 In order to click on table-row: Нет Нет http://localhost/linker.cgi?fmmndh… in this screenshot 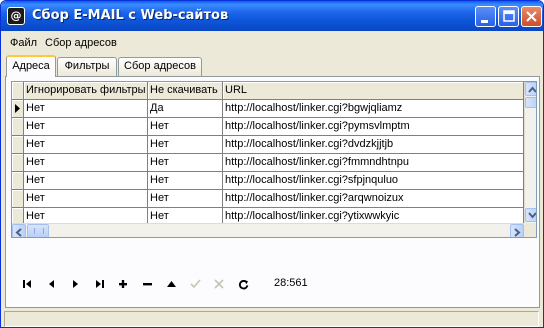, I will do `click(268, 163)`.